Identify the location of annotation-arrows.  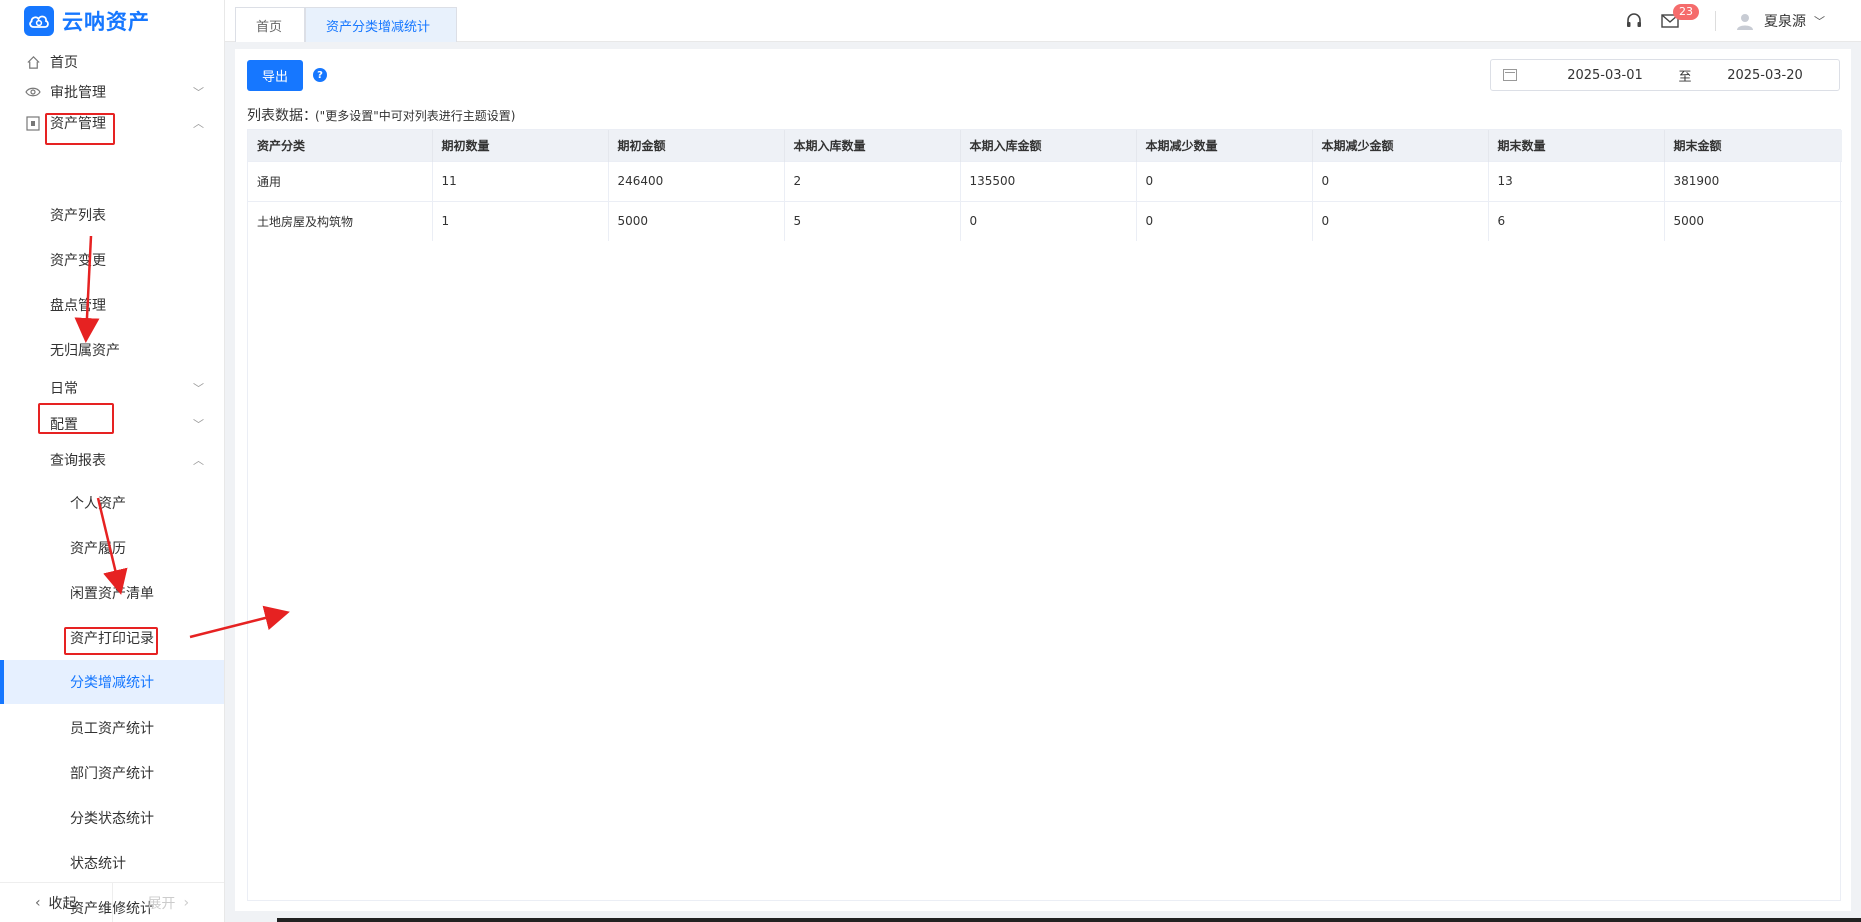
(182, 437).